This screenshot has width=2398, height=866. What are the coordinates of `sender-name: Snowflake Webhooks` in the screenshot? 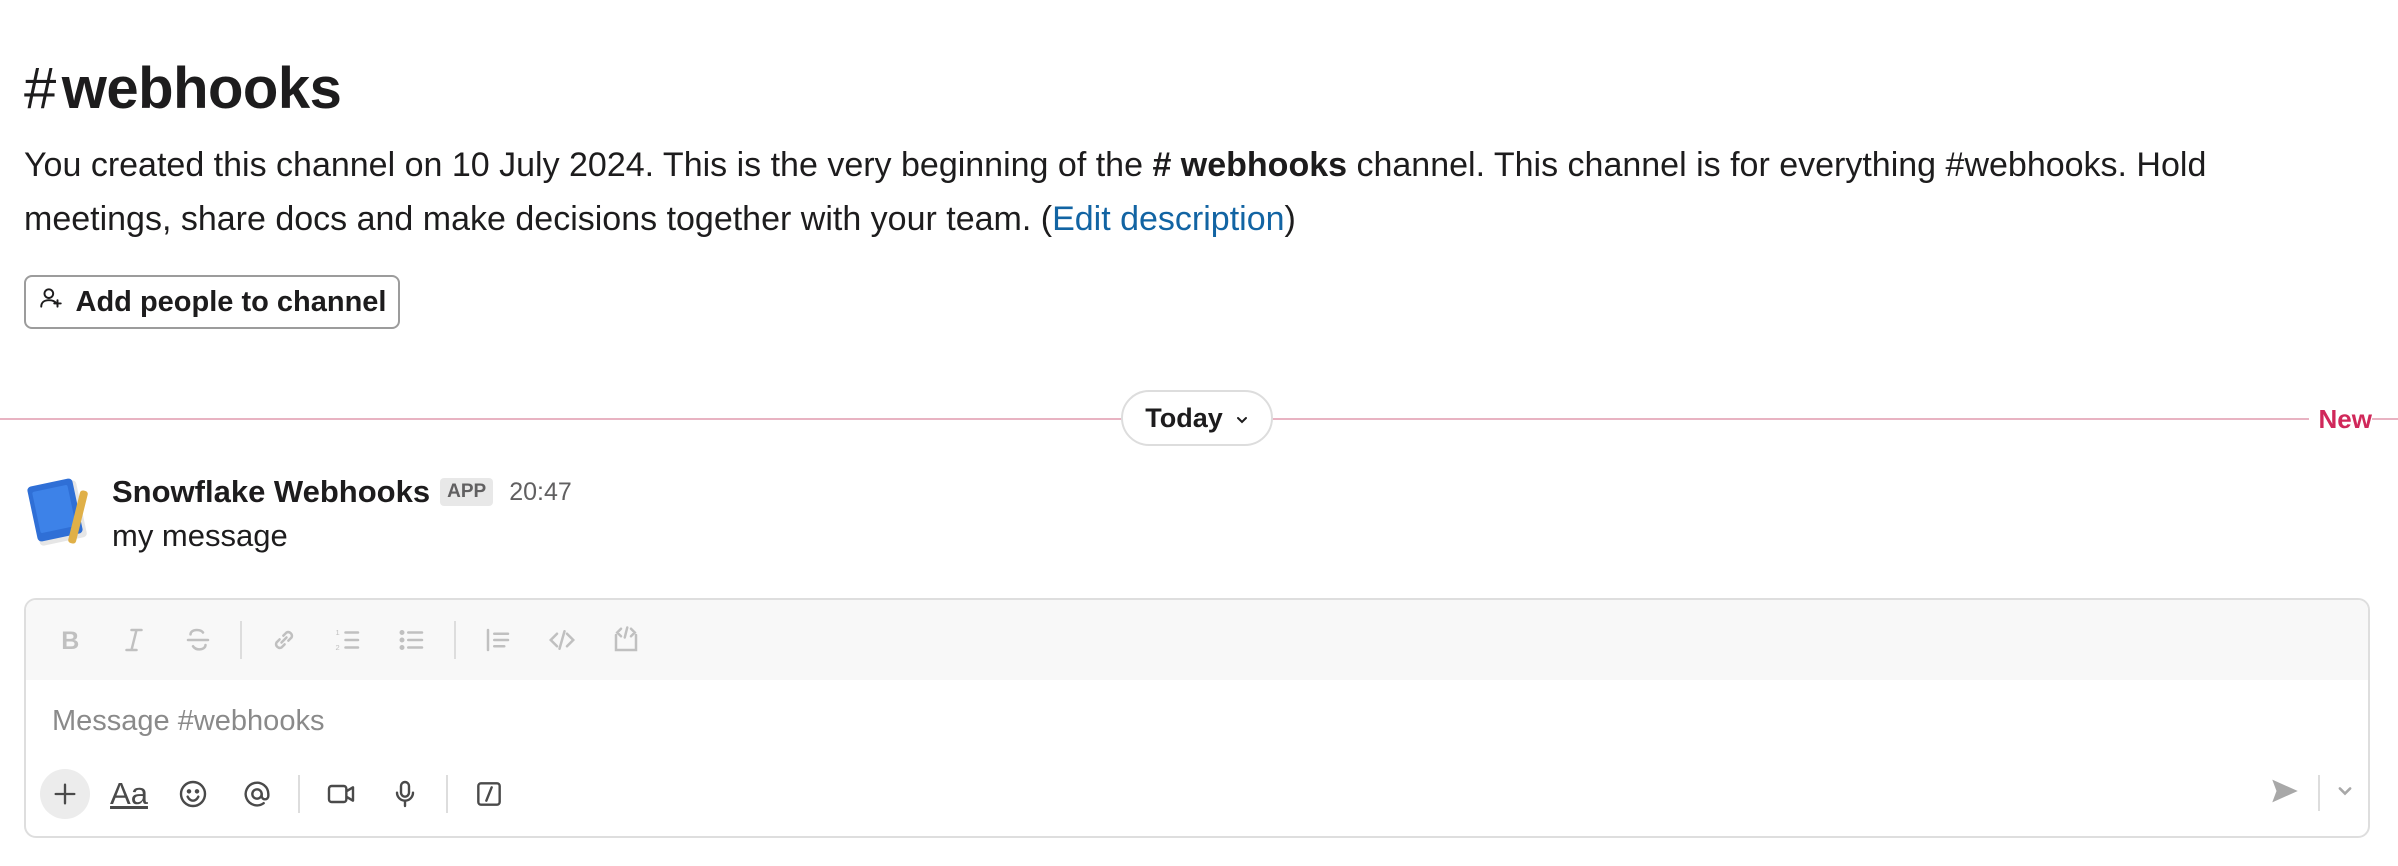 It's located at (271, 492).